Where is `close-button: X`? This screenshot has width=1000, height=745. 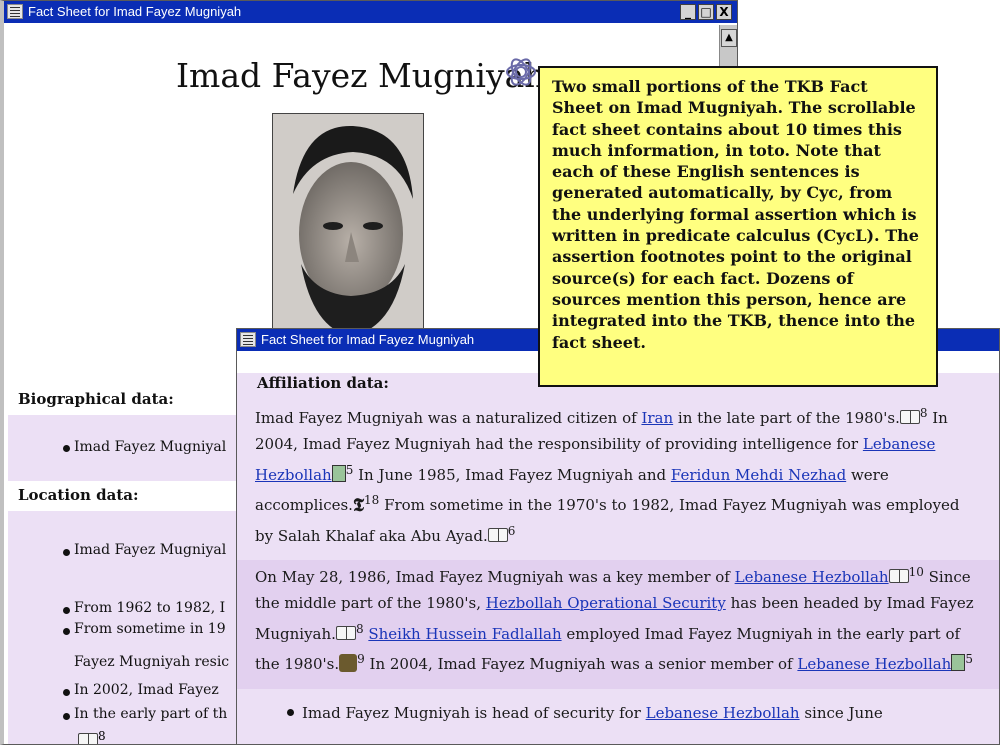
close-button: X is located at coordinates (724, 12).